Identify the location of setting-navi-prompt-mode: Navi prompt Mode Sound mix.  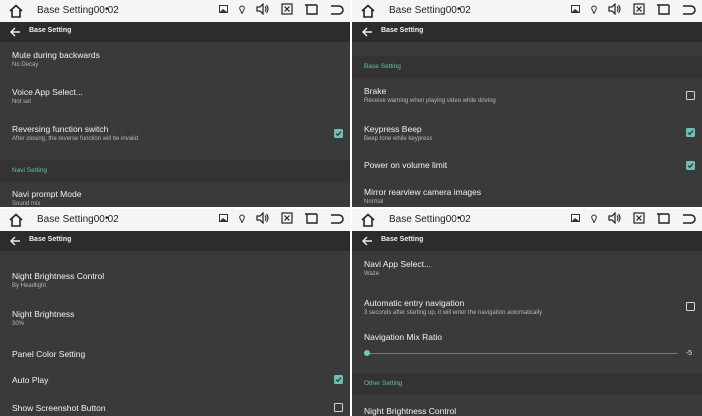
(177, 198).